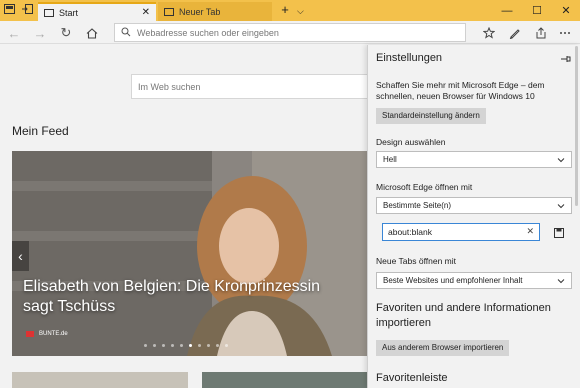  I want to click on carousel-prev-button: ‹, so click(20, 256).